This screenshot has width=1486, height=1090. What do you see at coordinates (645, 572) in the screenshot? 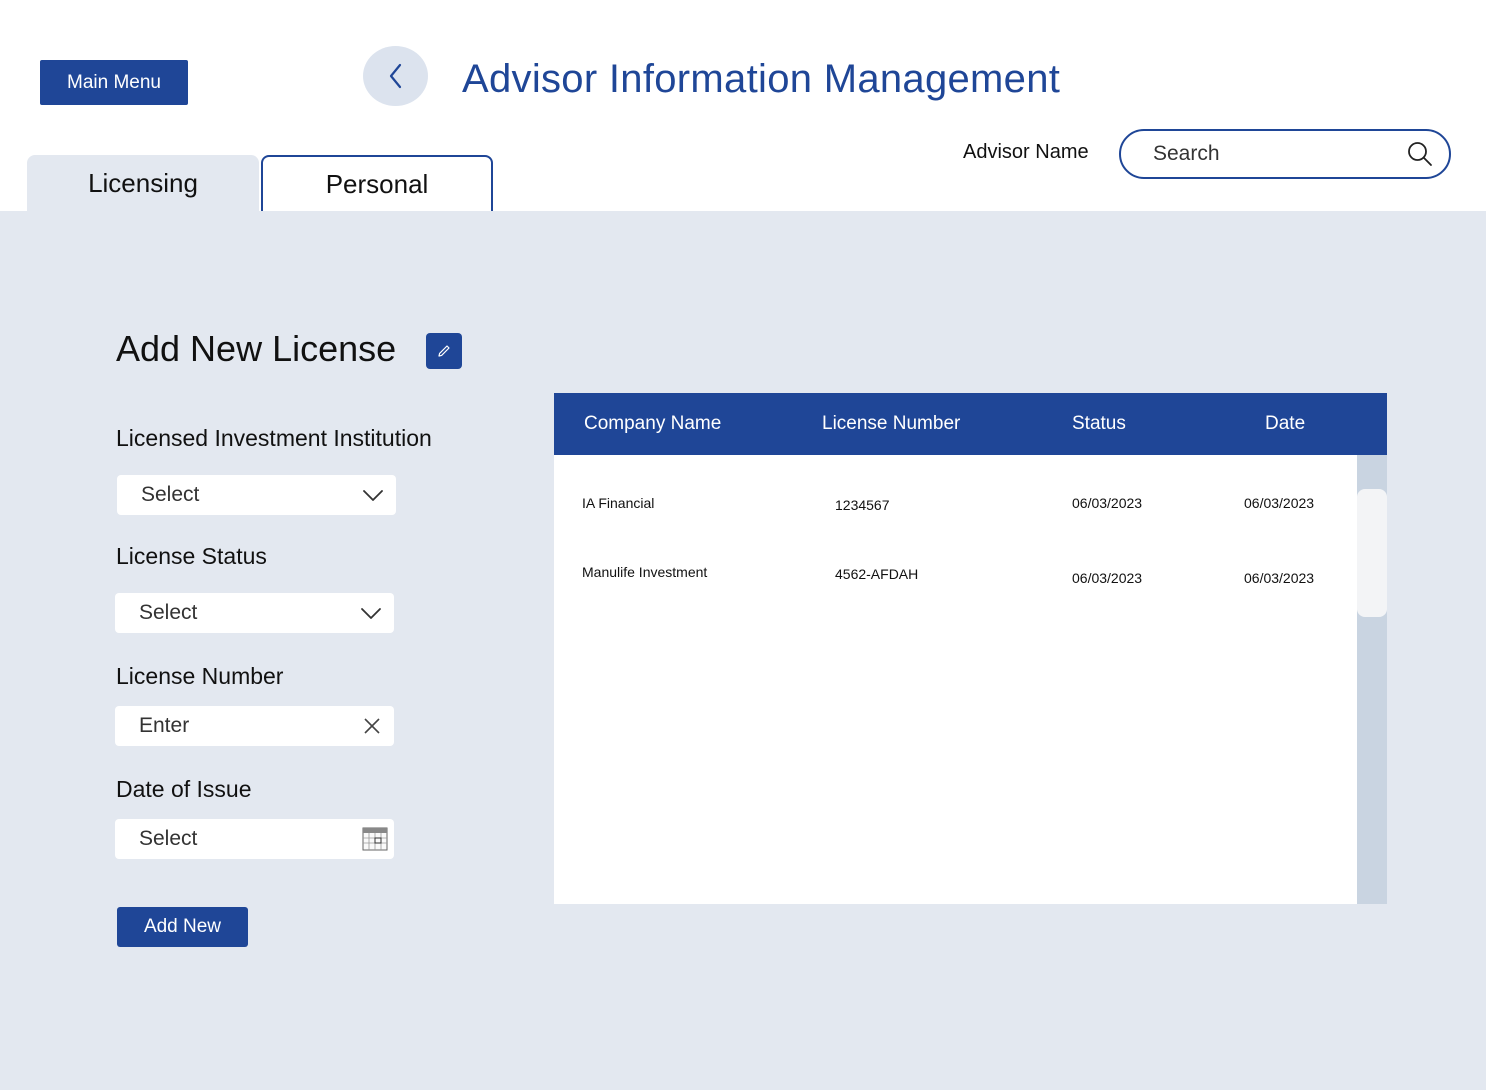
I see `cell-company: Manulife Investment` at bounding box center [645, 572].